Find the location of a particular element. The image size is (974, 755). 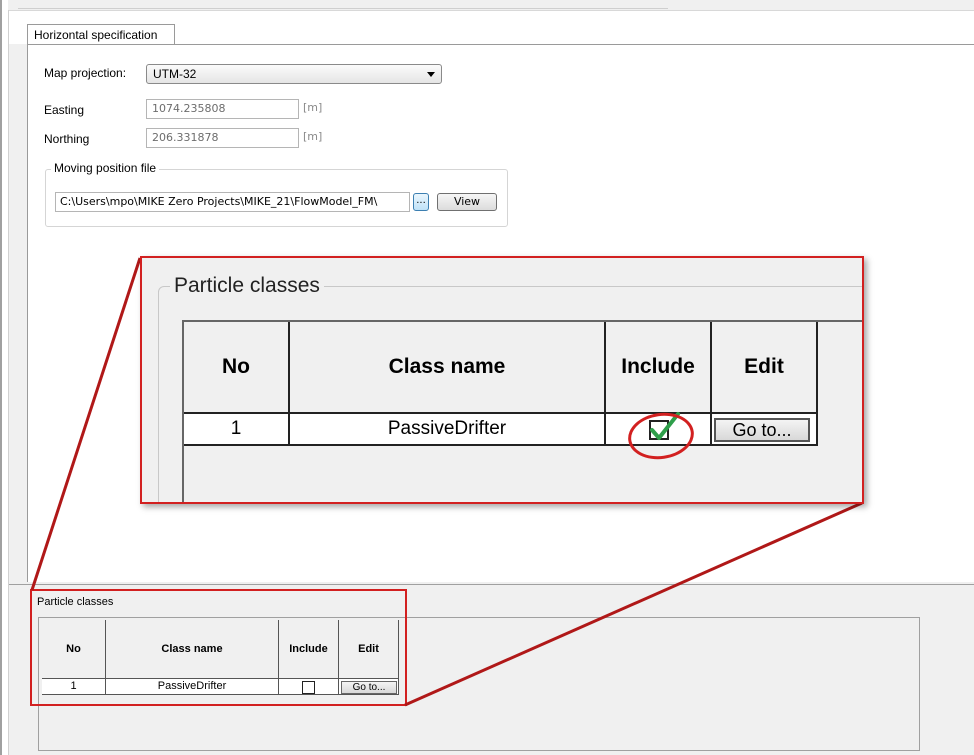

tab-horizontal-specification: Horizontal specification is located at coordinates (101, 34).